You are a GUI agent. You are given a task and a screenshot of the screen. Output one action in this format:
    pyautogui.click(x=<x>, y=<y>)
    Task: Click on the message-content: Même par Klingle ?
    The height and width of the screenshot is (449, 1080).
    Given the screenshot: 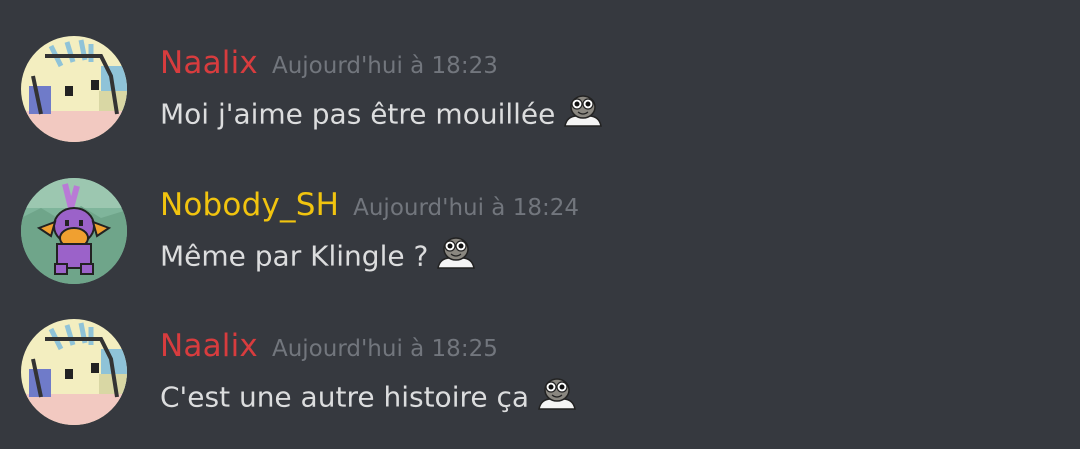 What is the action you would take?
    pyautogui.click(x=319, y=255)
    